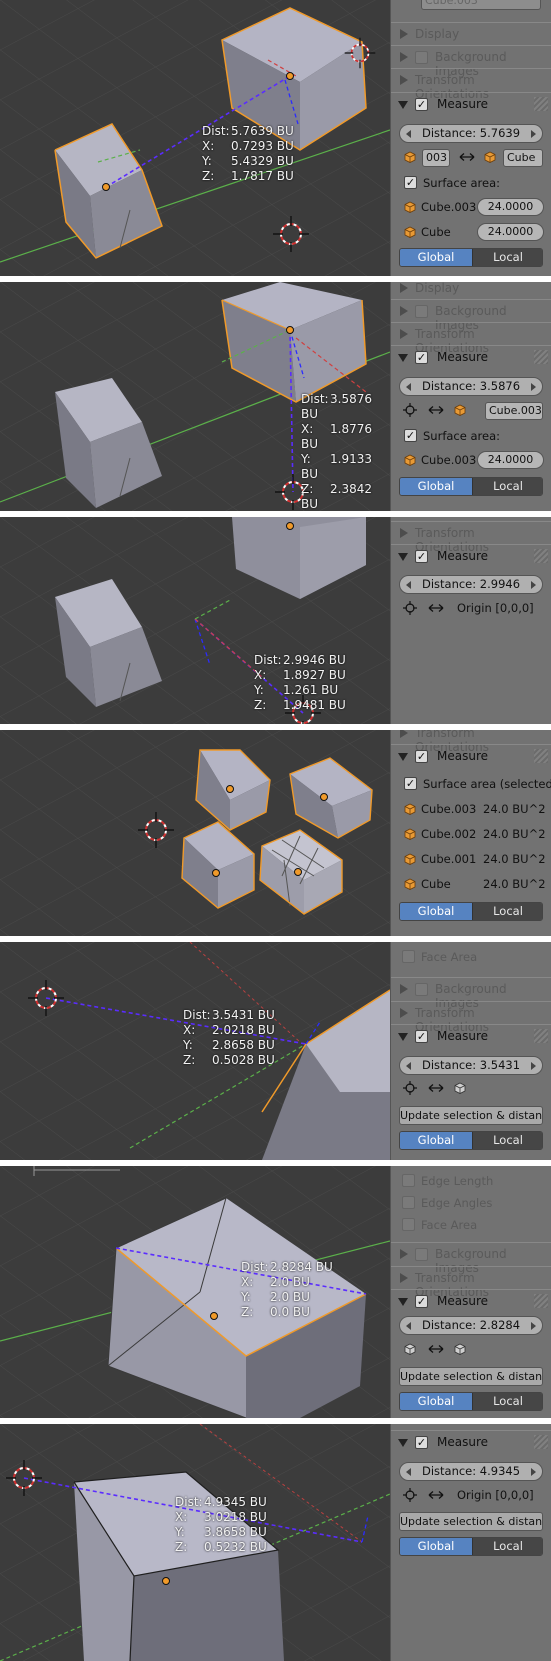  I want to click on distance-field: Distance: 5.7639, so click(471, 133).